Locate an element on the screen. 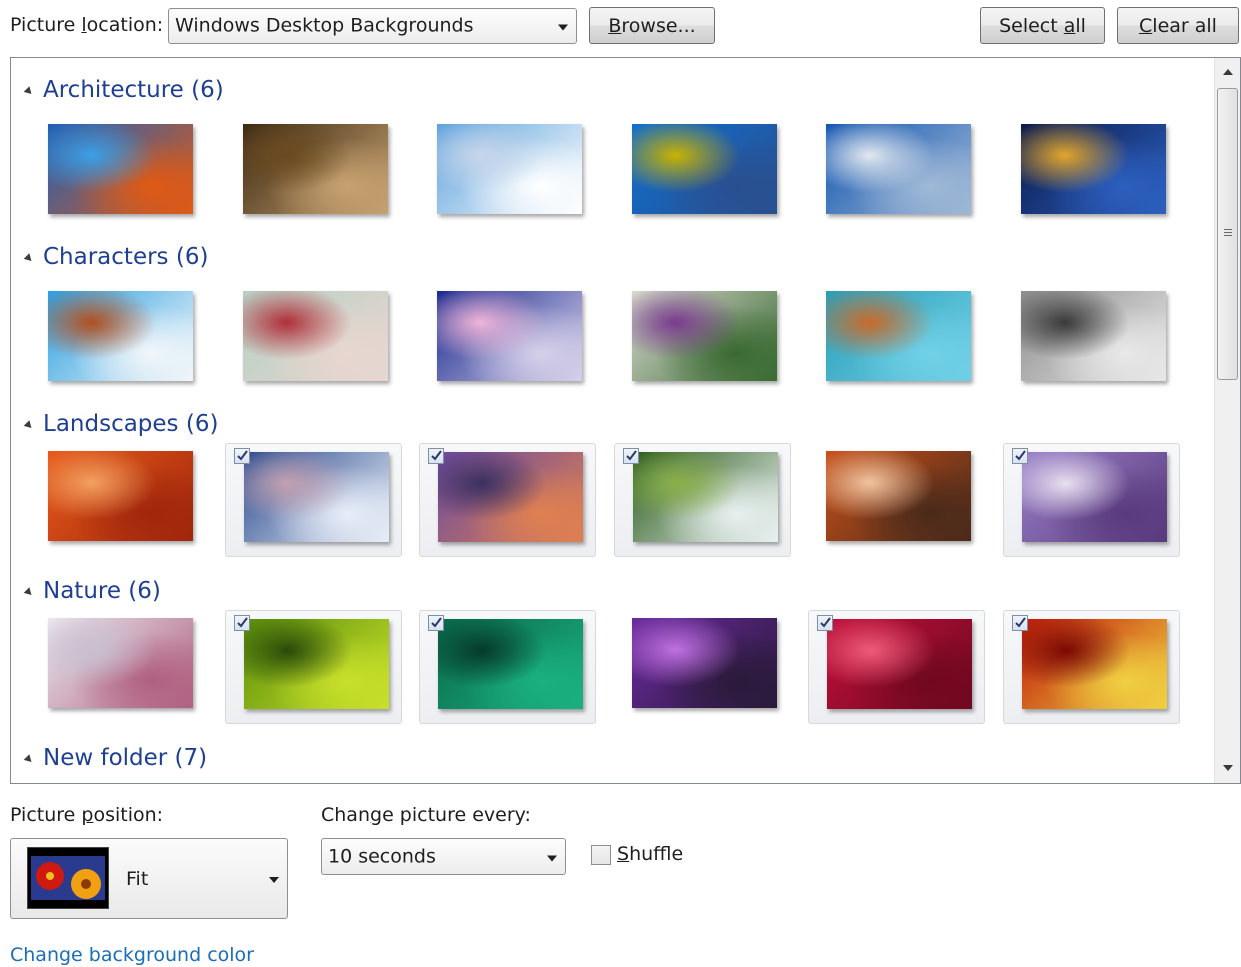 Image resolution: width=1241 pixels, height=967 pixels. clear-all-button: Clear all is located at coordinates (1178, 25).